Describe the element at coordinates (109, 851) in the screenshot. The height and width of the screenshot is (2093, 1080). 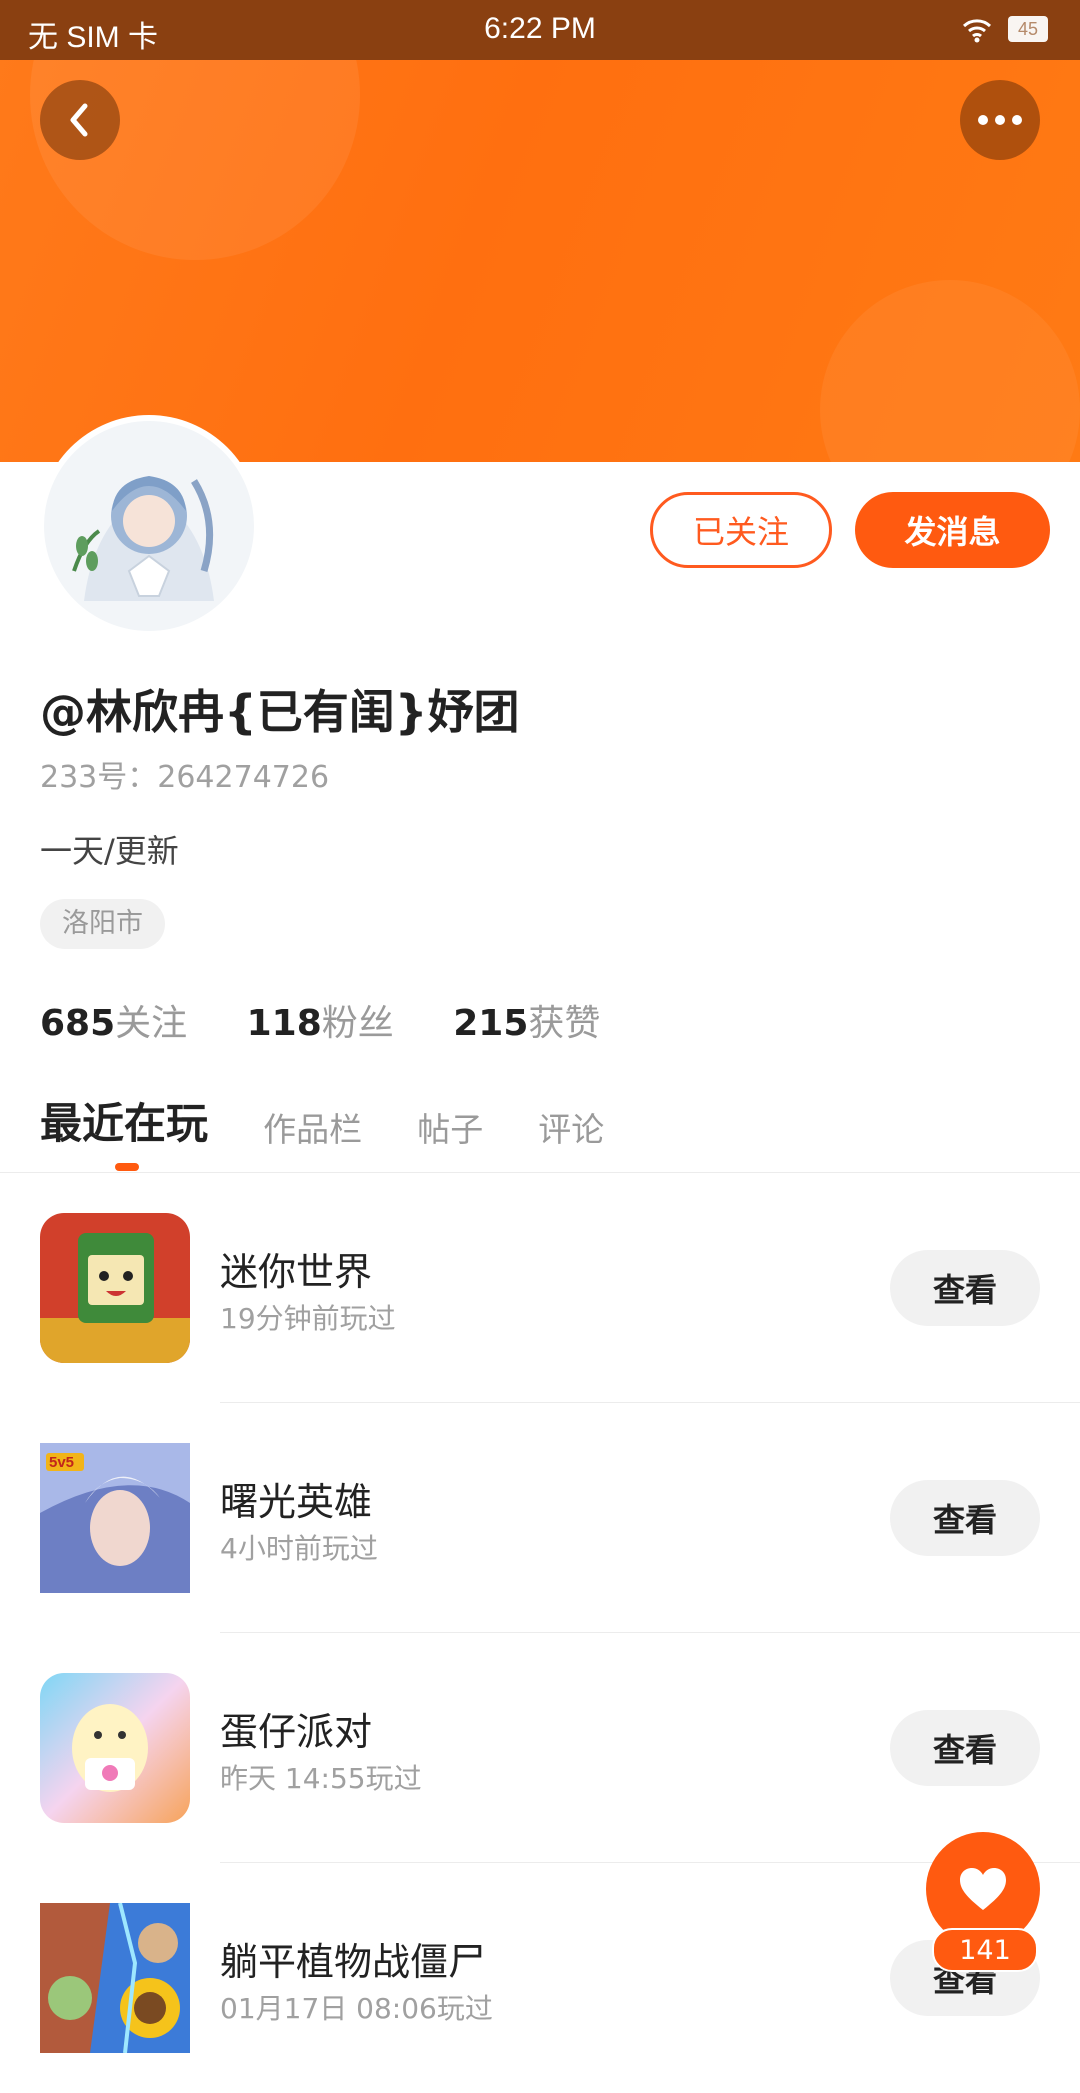
I see `bio: 一天/更新` at that location.